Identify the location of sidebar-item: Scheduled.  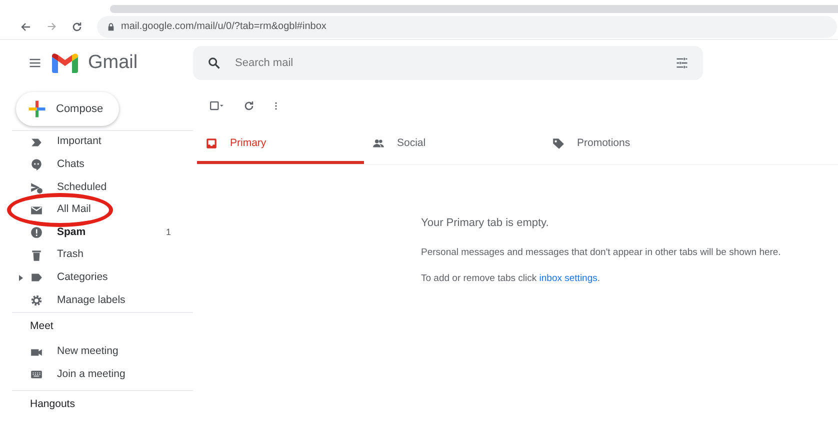
(96, 187).